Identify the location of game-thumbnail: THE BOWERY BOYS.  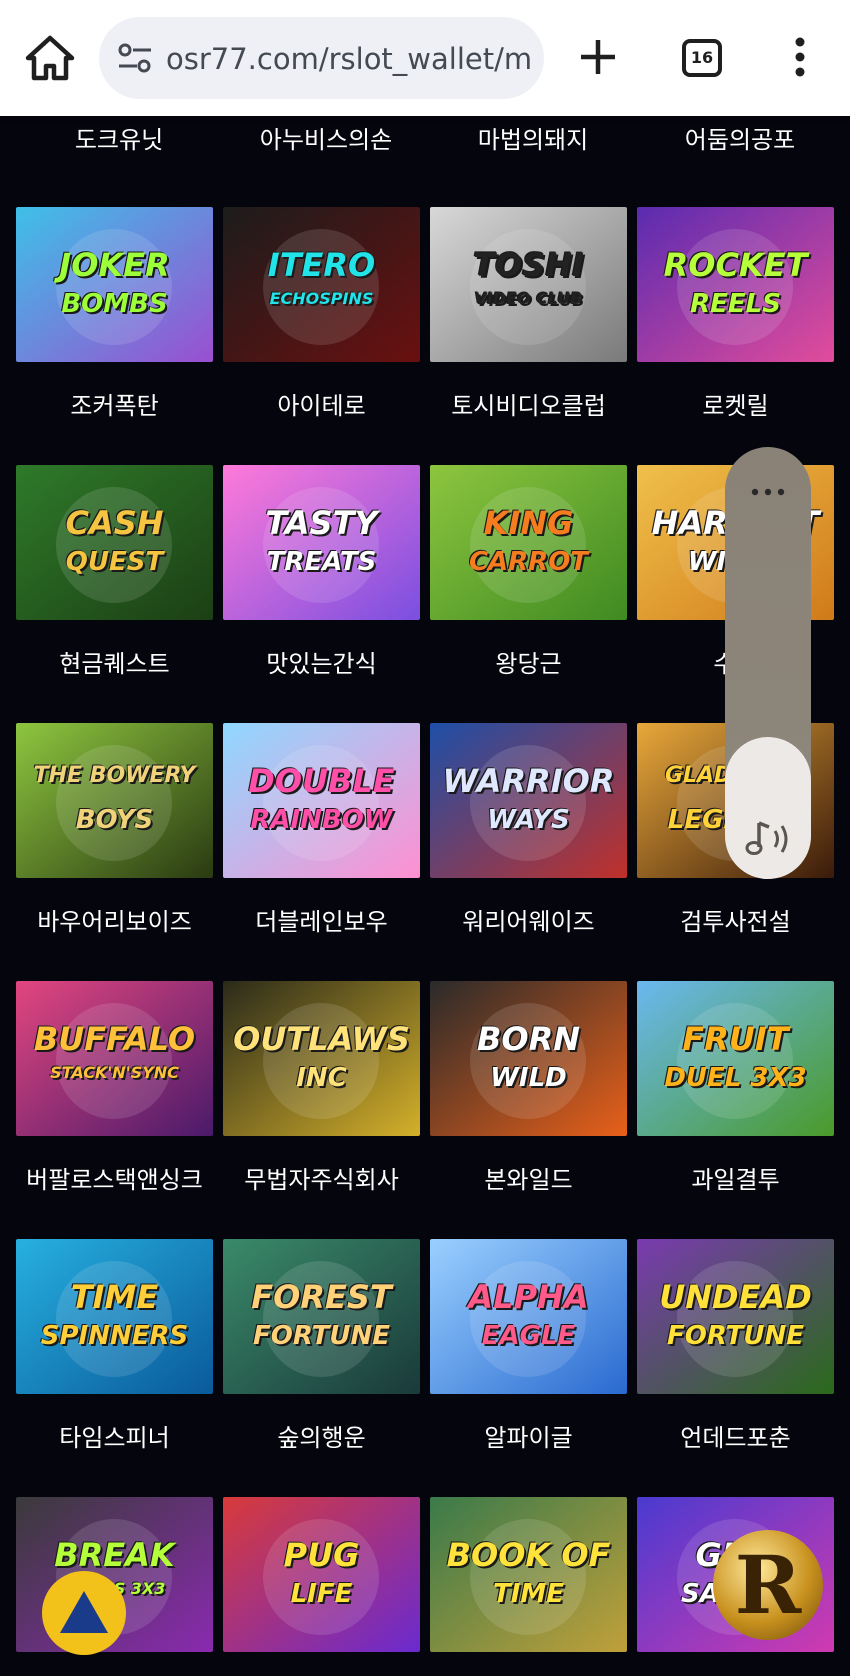
(114, 800).